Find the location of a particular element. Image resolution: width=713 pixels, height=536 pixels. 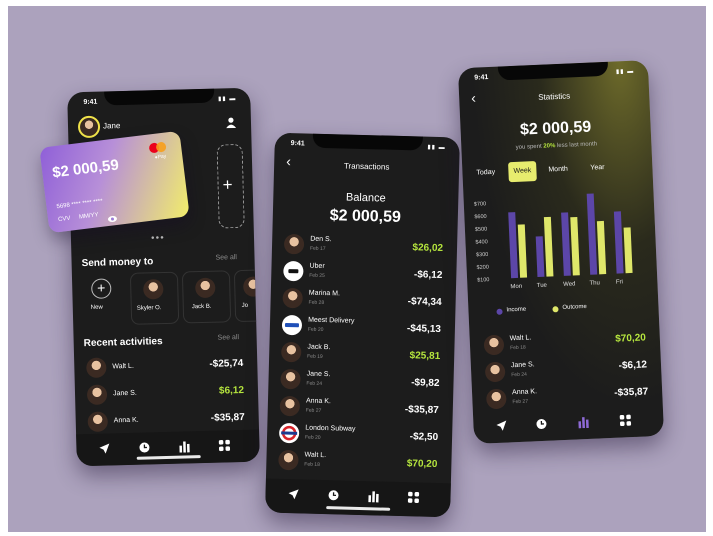

subtitle-highlight: 20% is located at coordinates (549, 146).